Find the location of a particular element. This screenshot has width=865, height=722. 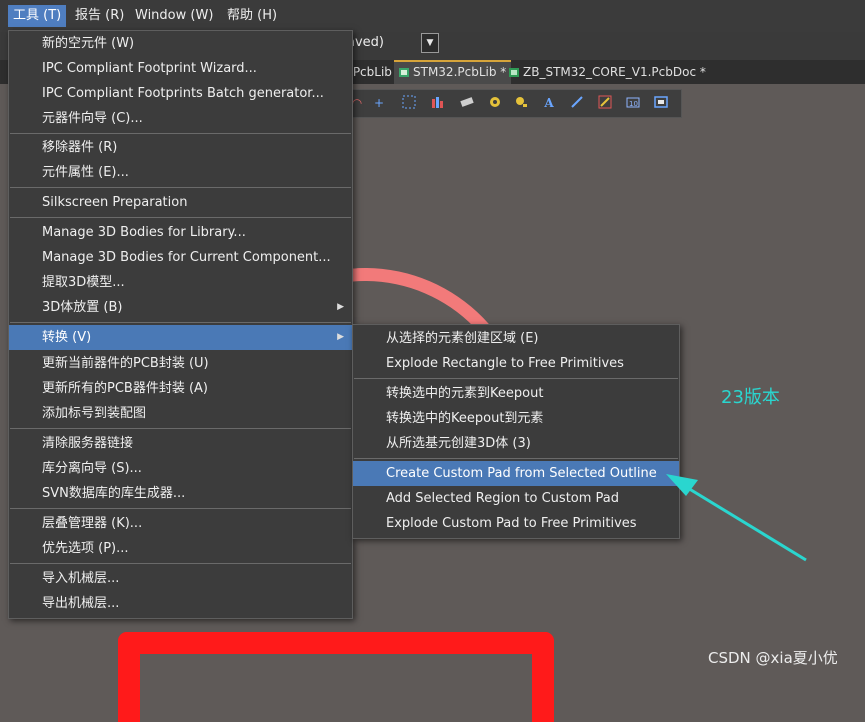

annotation-arrow-icon is located at coordinates (736, 518).